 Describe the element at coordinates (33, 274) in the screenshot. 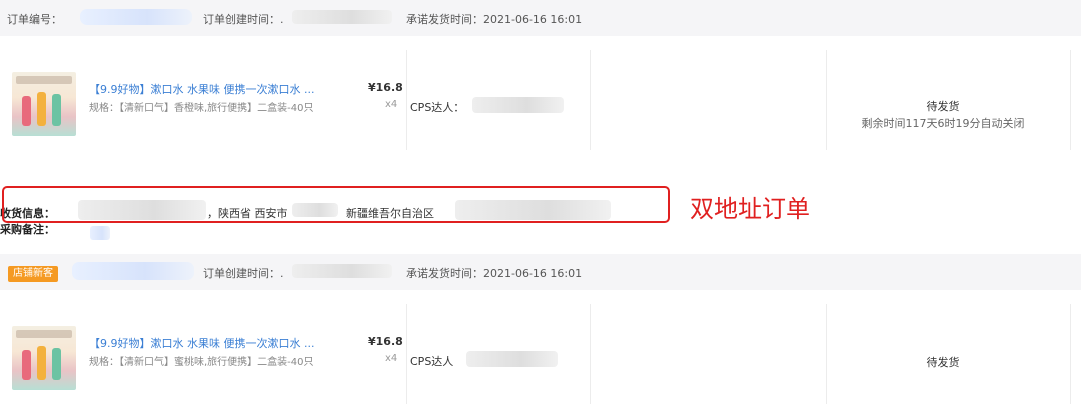

I see `new-customer-tag: 店铺新客` at that location.